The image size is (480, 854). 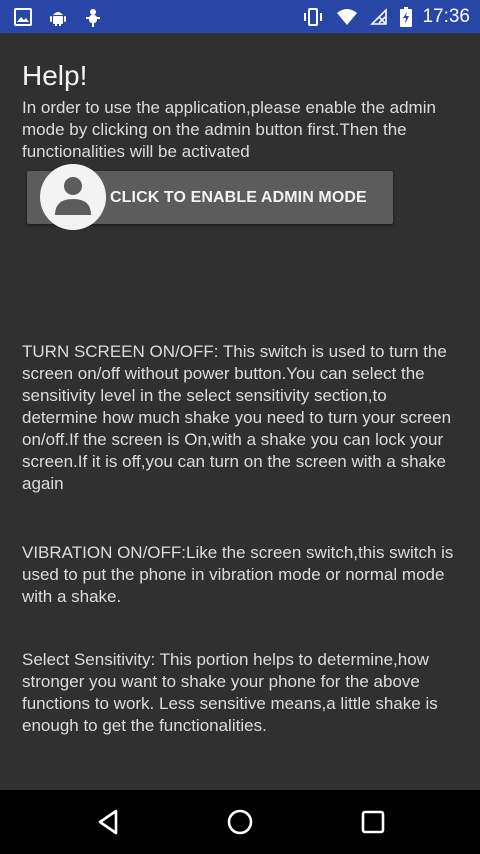 I want to click on enable-admin-button-label: CLICK TO ENABLE ADMIN MODE, so click(x=238, y=198).